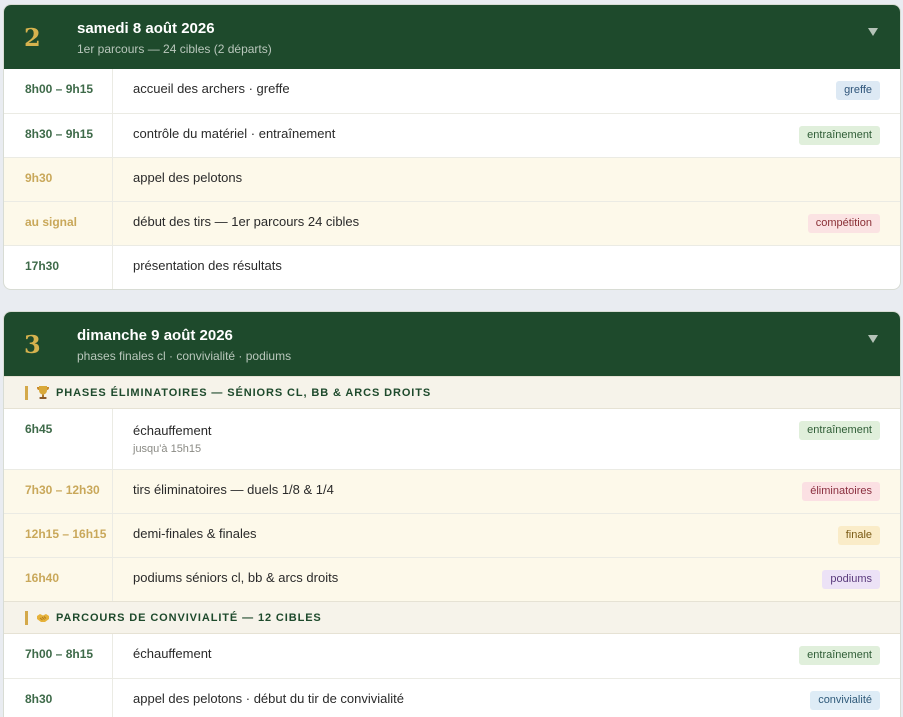 The width and height of the screenshot is (903, 717). I want to click on row-time: 9h30, so click(58, 179).